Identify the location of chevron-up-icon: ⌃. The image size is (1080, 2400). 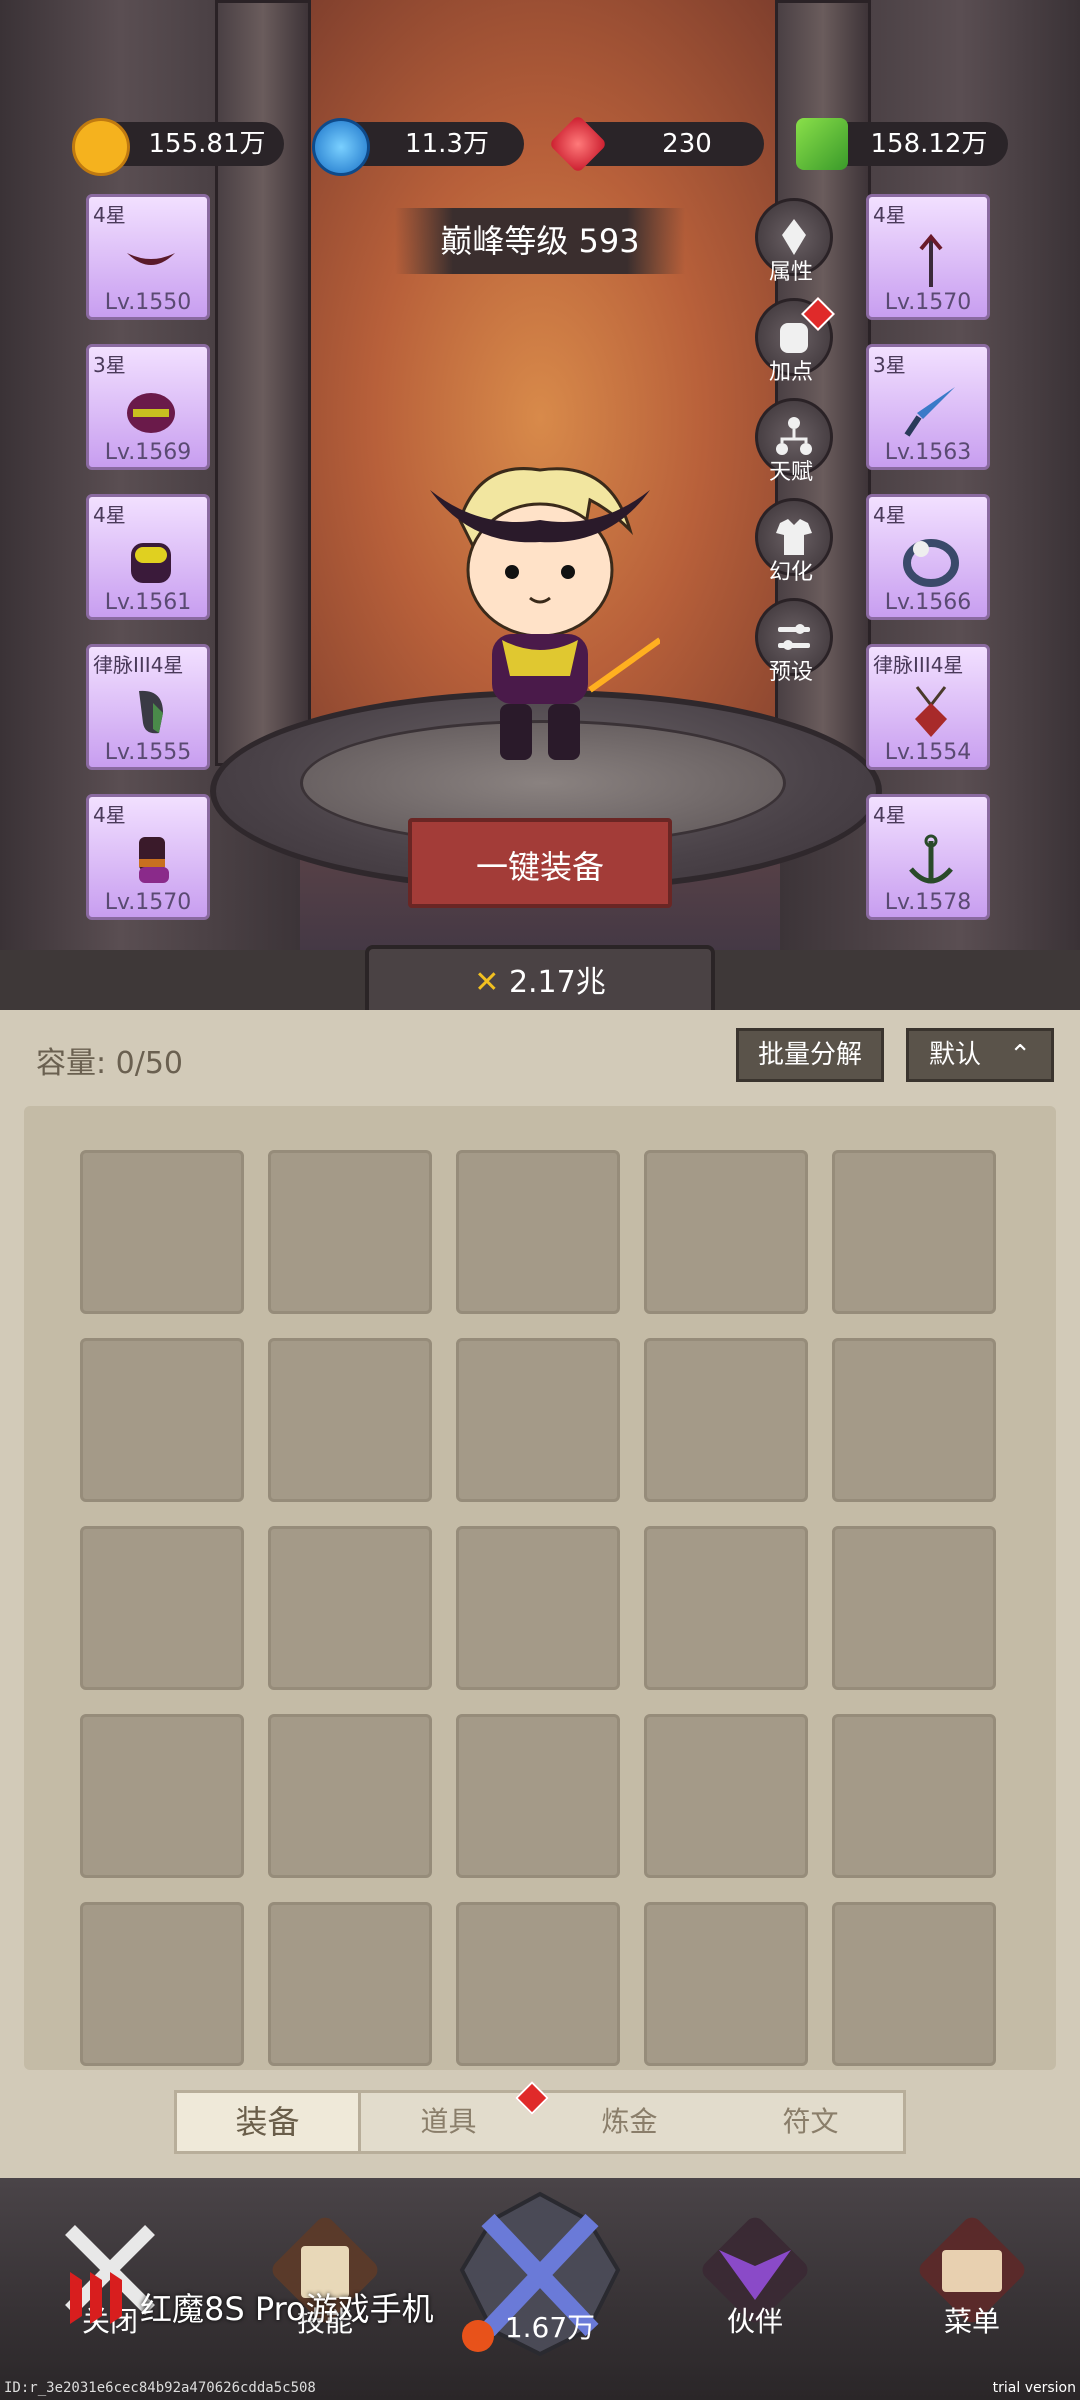
(1020, 1055).